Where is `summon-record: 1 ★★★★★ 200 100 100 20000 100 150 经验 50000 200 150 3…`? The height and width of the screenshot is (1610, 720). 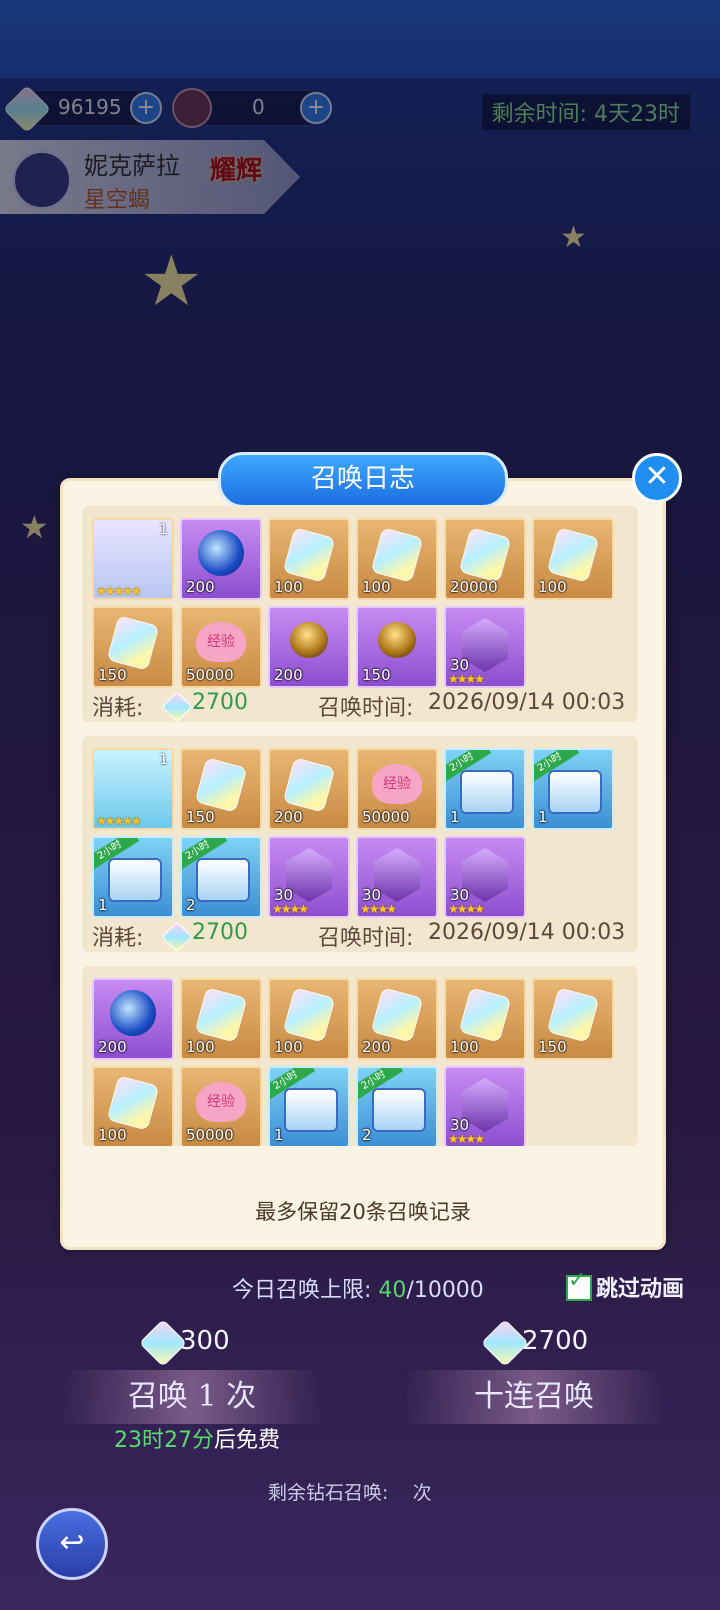
summon-record: 1 ★★★★★ 200 100 100 20000 100 150 经验 50000 200 150 3… is located at coordinates (360, 614).